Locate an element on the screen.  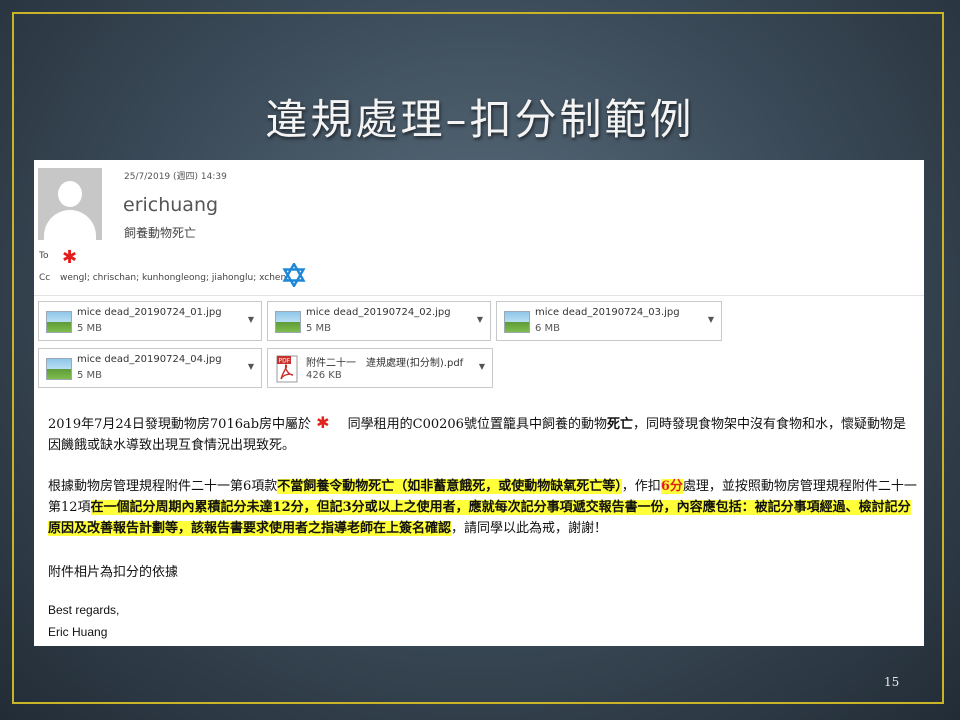
body-text: 根據動物房管理規程附件二十一第6項款 is located at coordinates (163, 486).